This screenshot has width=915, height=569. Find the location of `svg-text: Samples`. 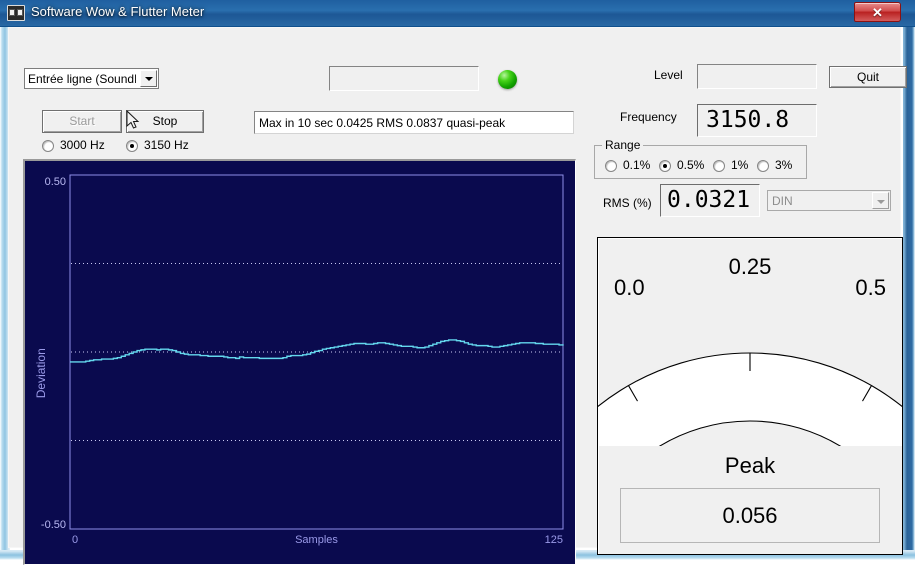

svg-text: Samples is located at coordinates (316, 540).